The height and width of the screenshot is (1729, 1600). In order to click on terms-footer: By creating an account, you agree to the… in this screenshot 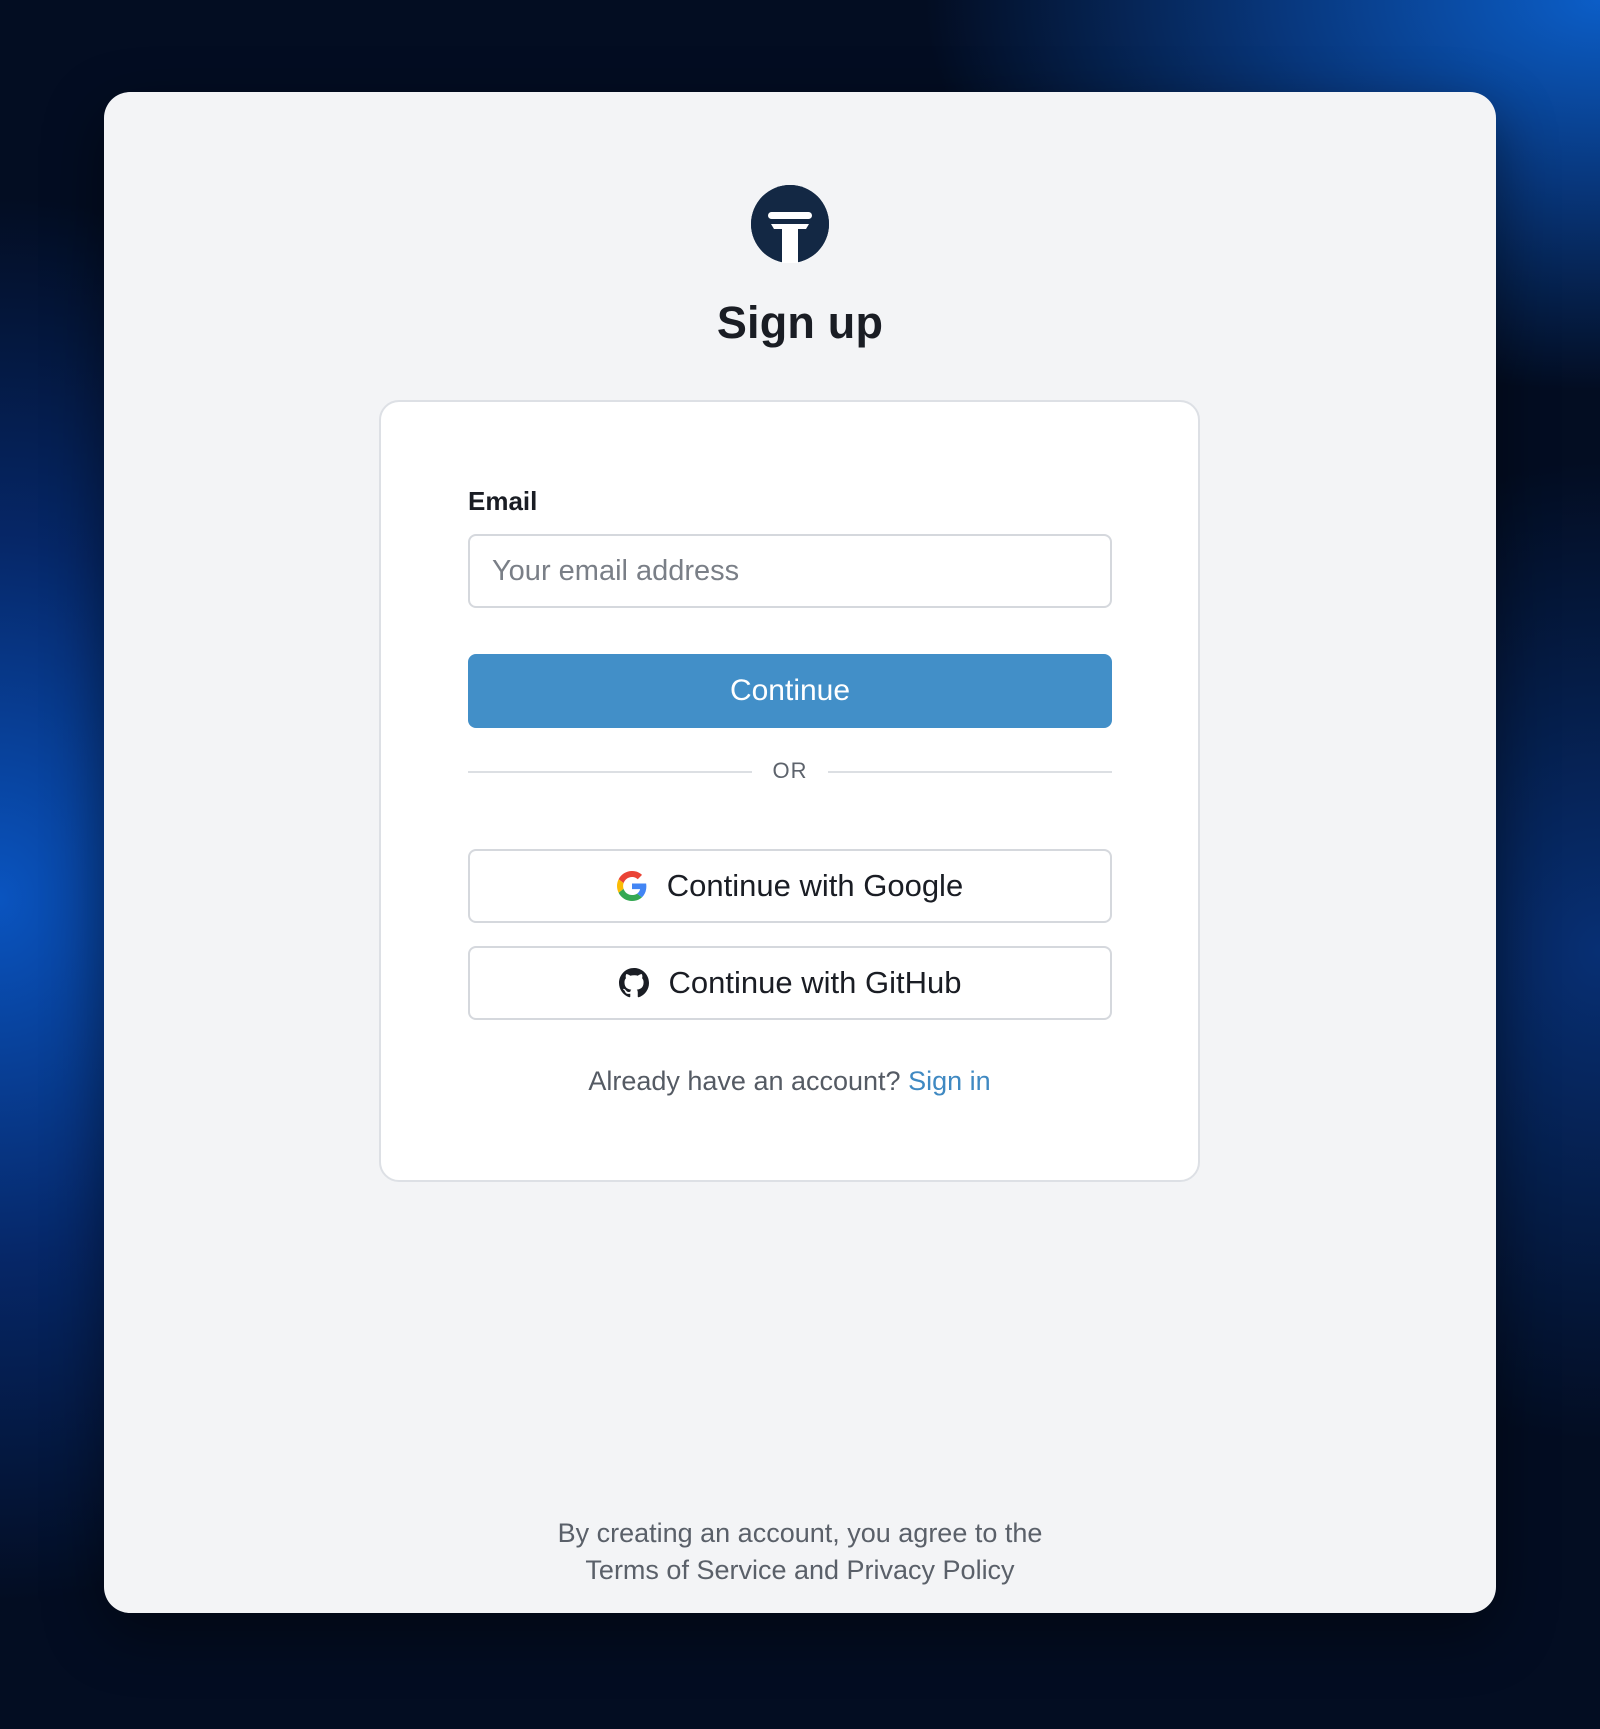, I will do `click(800, 1552)`.